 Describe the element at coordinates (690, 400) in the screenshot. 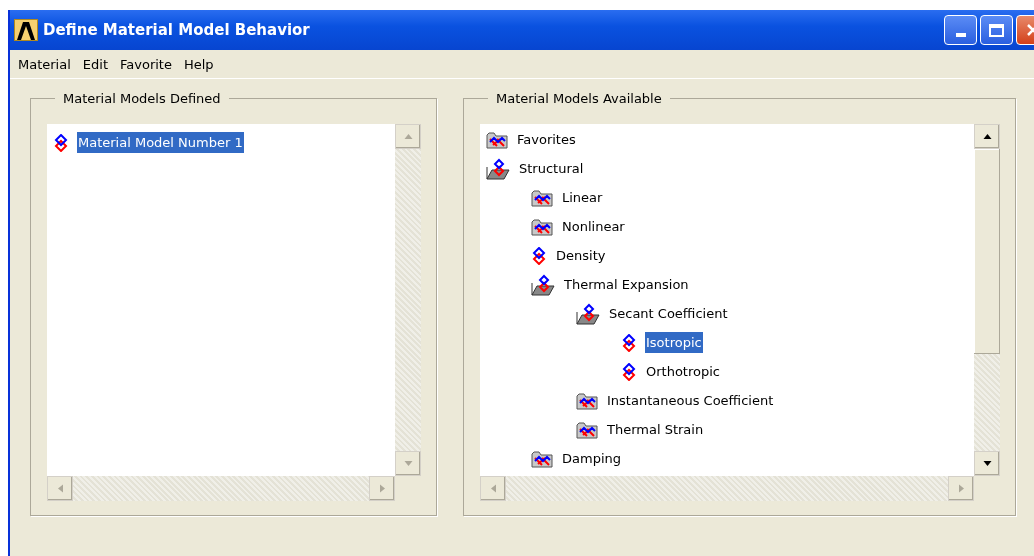

I see `tree-item: Instantaneous Coefficient` at that location.